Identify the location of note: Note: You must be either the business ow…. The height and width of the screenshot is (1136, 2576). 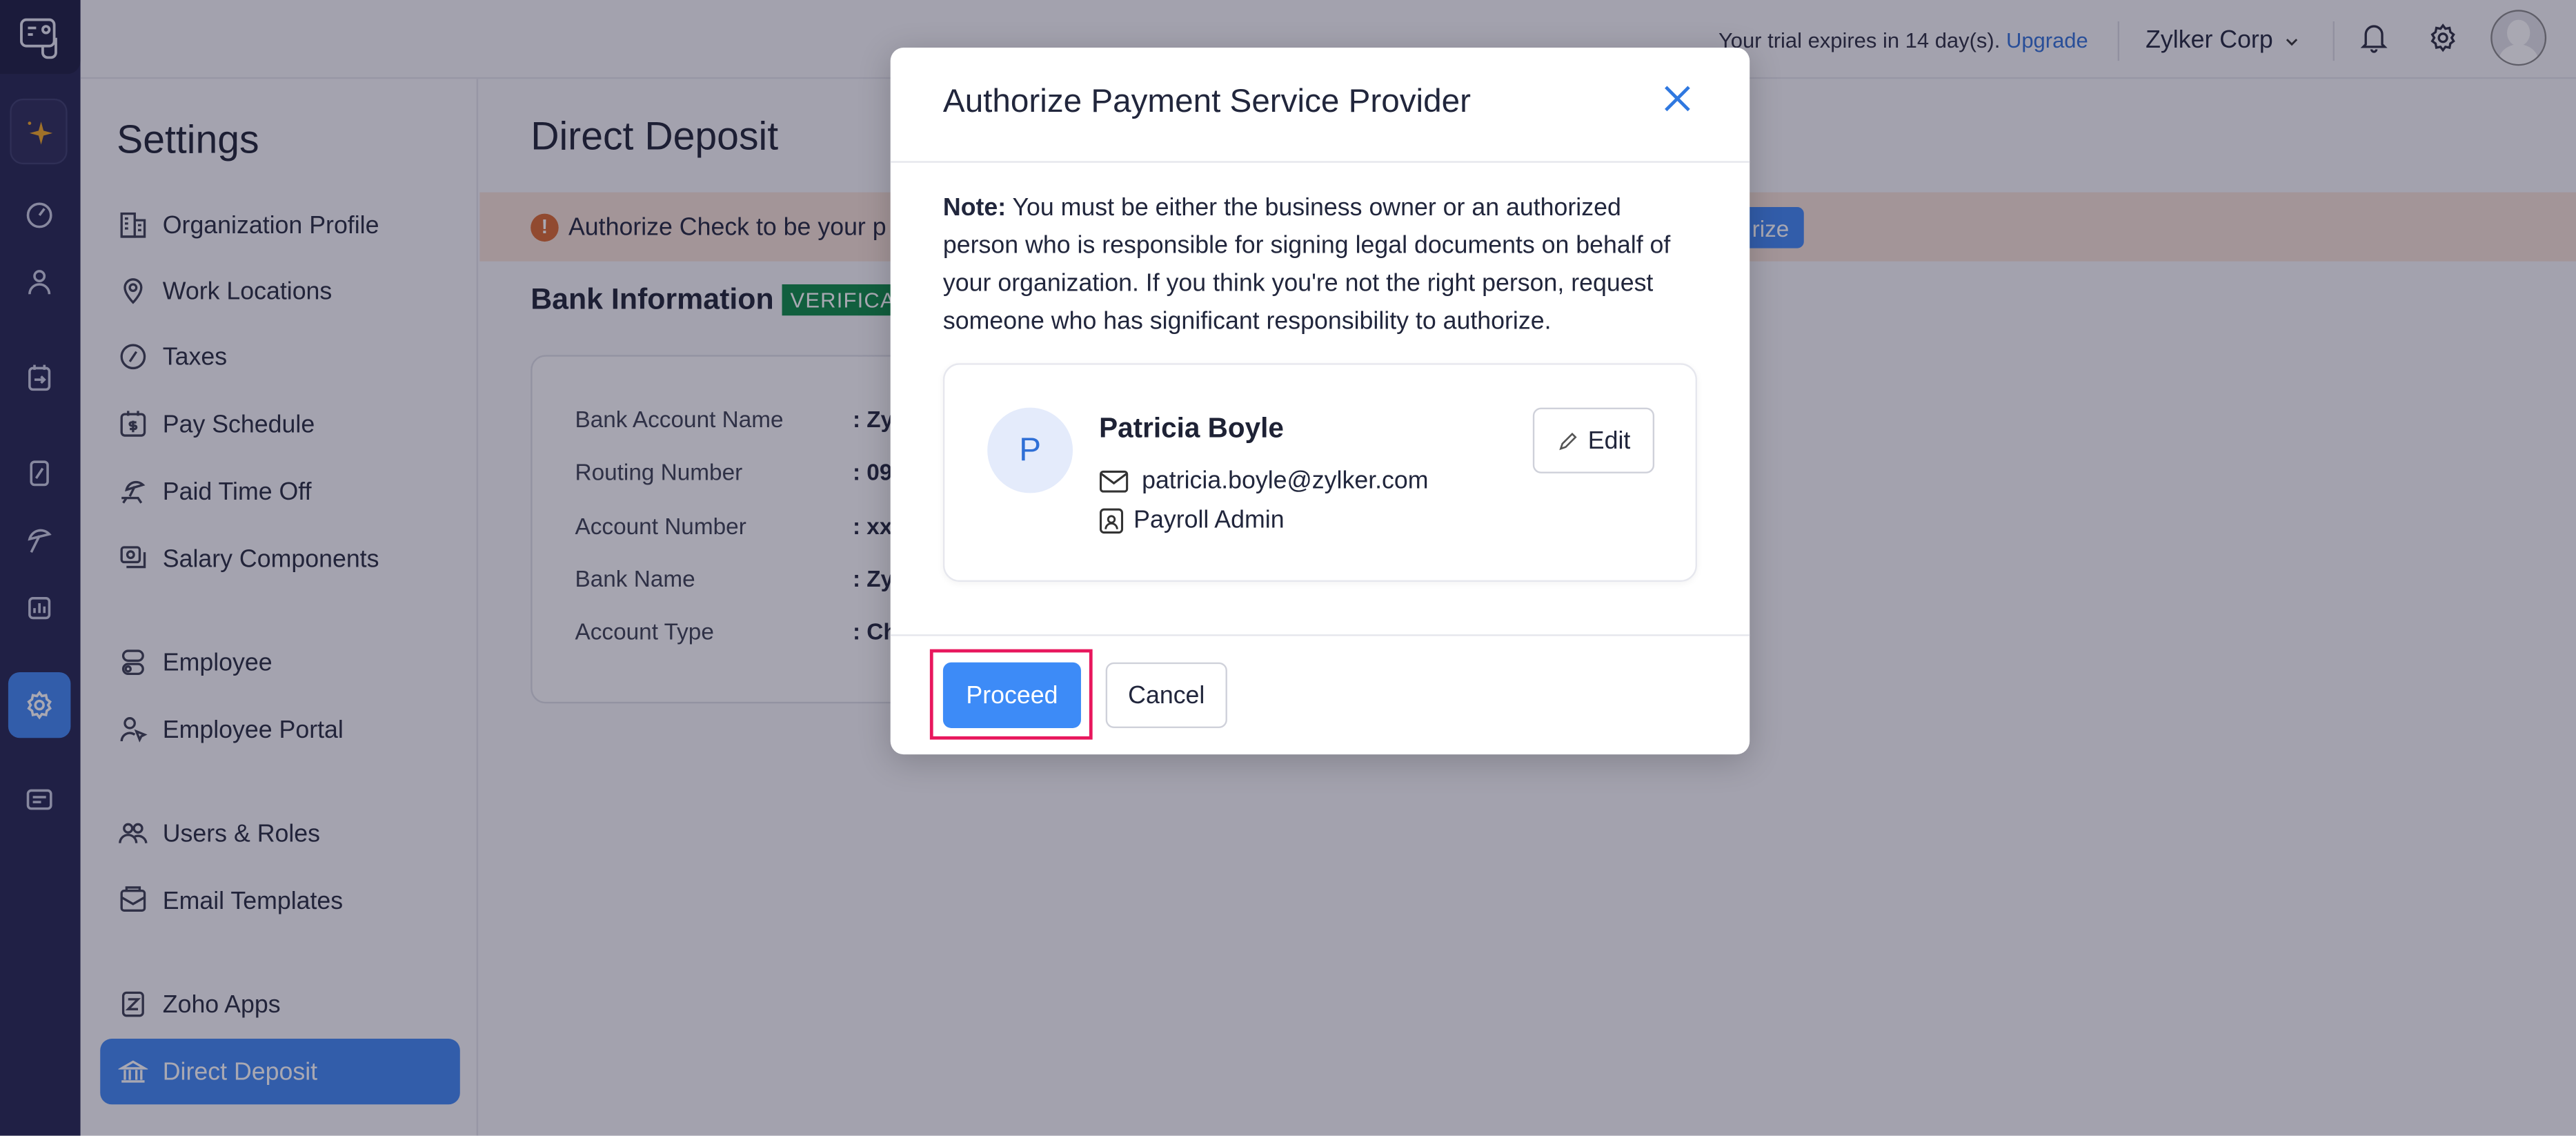
(1322, 264).